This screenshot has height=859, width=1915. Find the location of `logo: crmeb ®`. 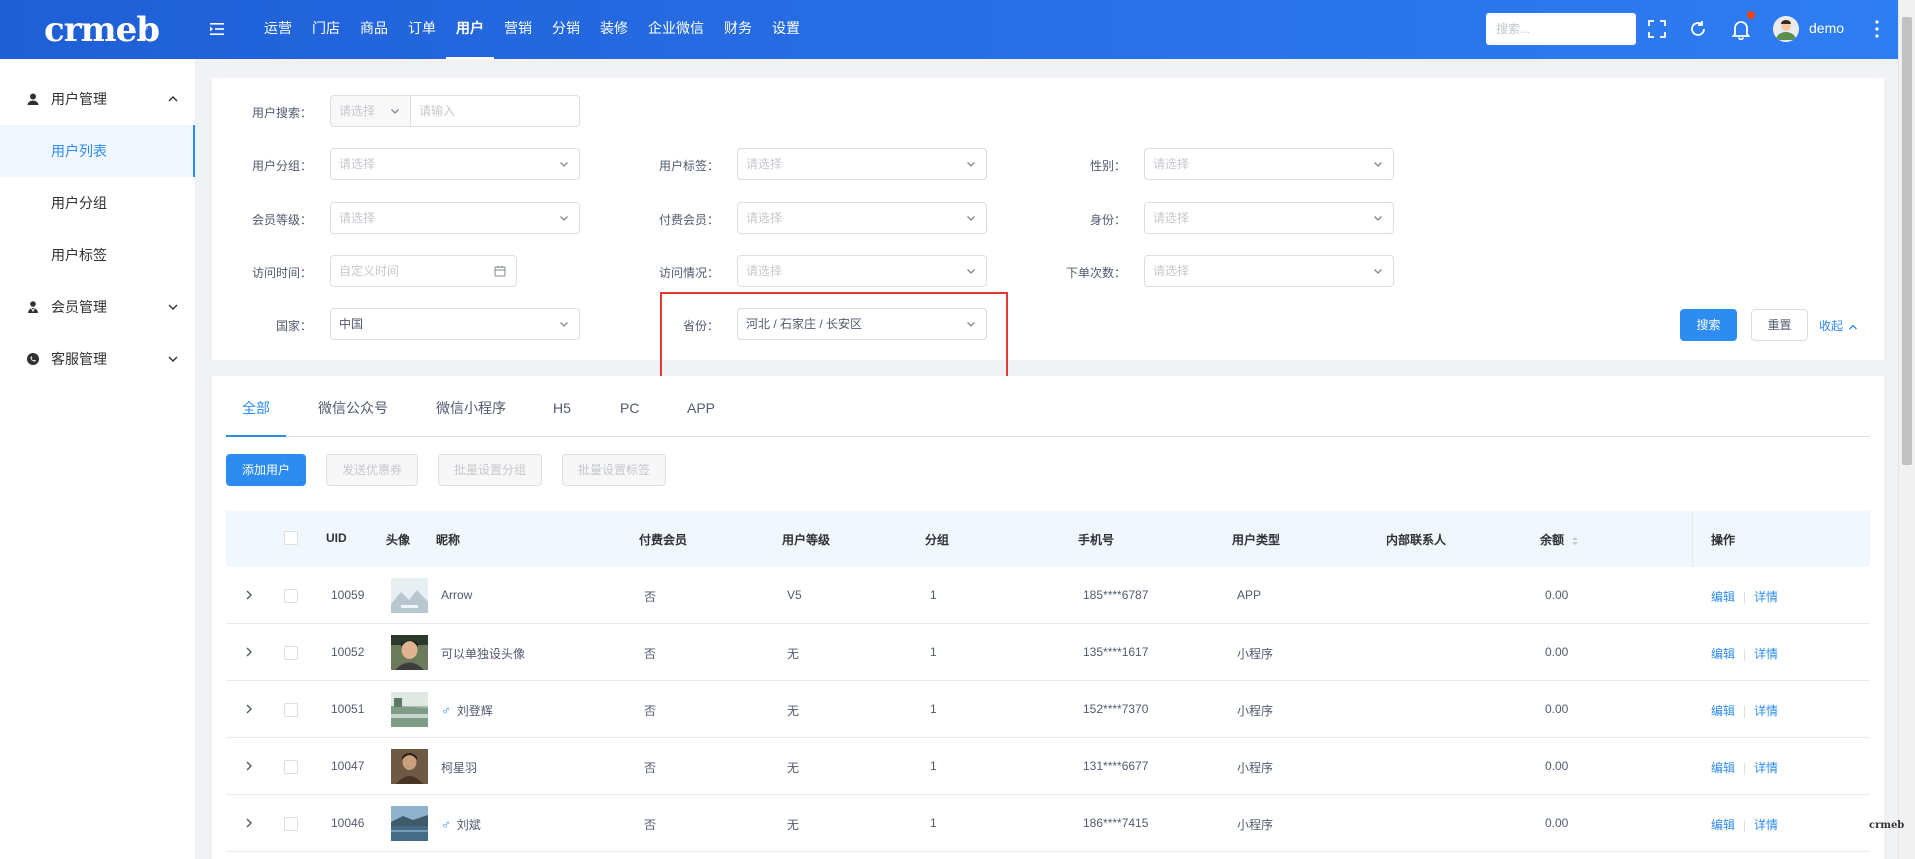

logo: crmeb ® is located at coordinates (102, 30).